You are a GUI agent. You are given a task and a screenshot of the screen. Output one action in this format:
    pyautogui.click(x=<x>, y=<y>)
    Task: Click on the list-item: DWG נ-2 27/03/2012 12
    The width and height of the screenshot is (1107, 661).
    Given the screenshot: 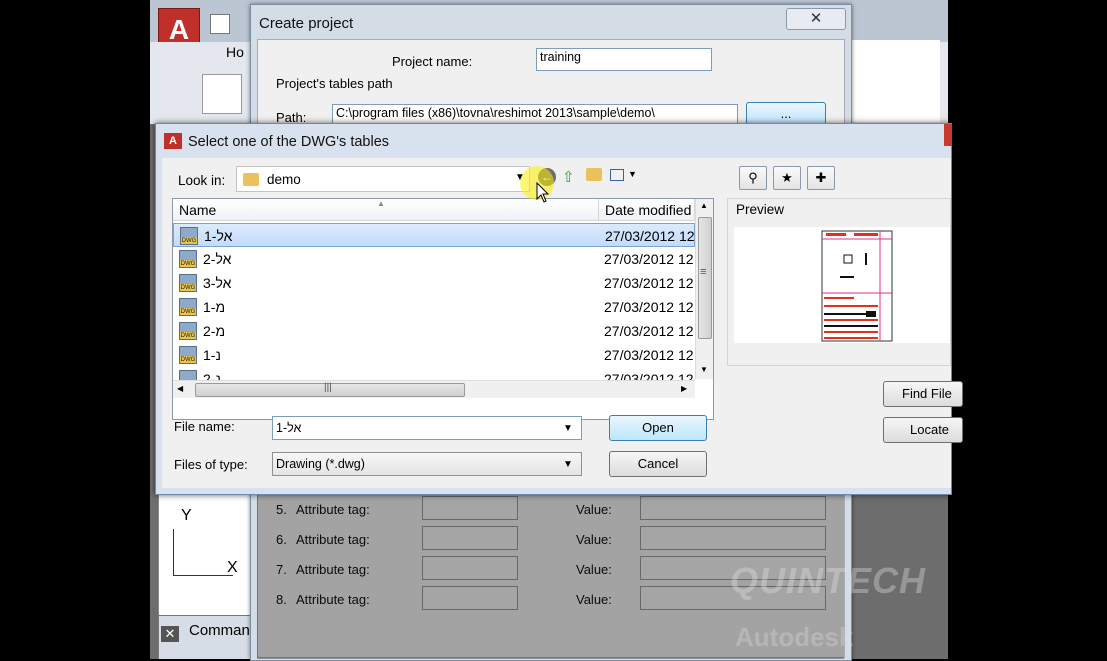 What is the action you would take?
    pyautogui.click(x=434, y=373)
    